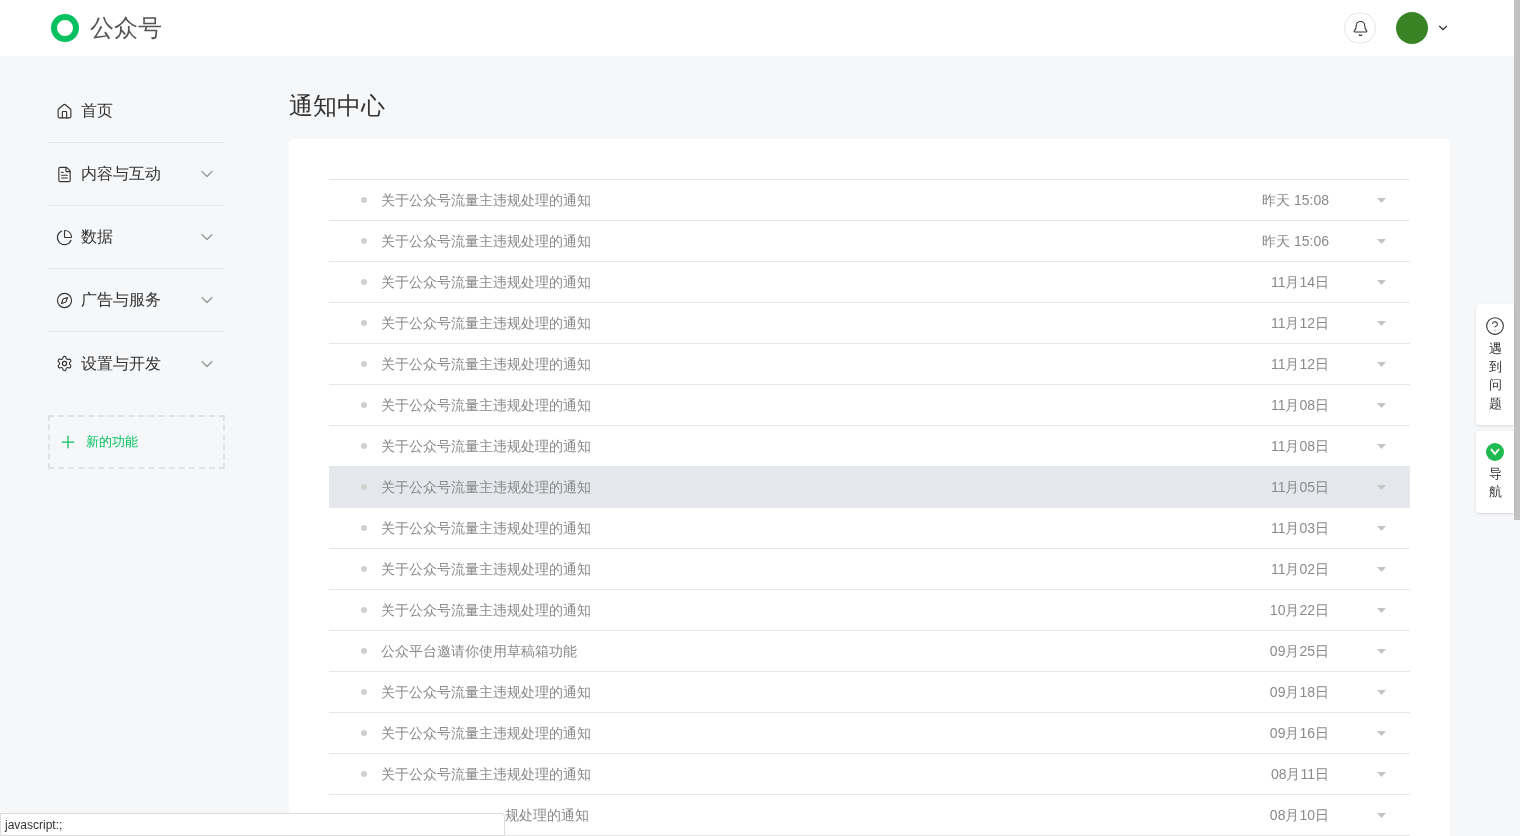  I want to click on home-icon, so click(64, 111).